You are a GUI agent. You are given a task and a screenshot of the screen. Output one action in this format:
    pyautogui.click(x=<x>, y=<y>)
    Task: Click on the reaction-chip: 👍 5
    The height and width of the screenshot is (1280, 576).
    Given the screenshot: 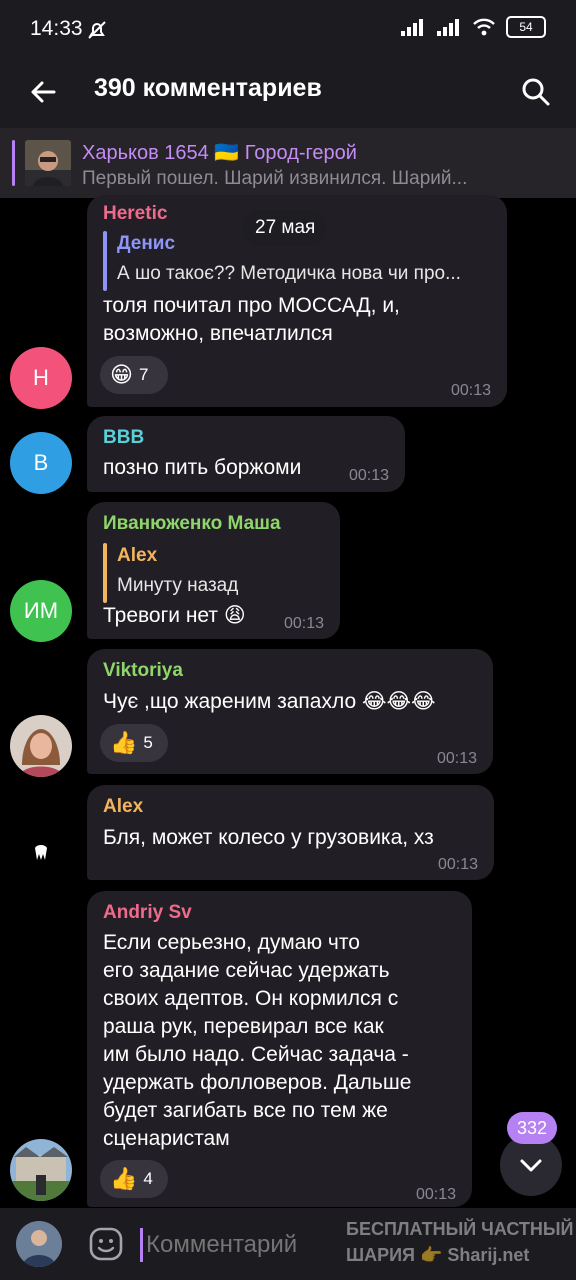 What is the action you would take?
    pyautogui.click(x=134, y=743)
    